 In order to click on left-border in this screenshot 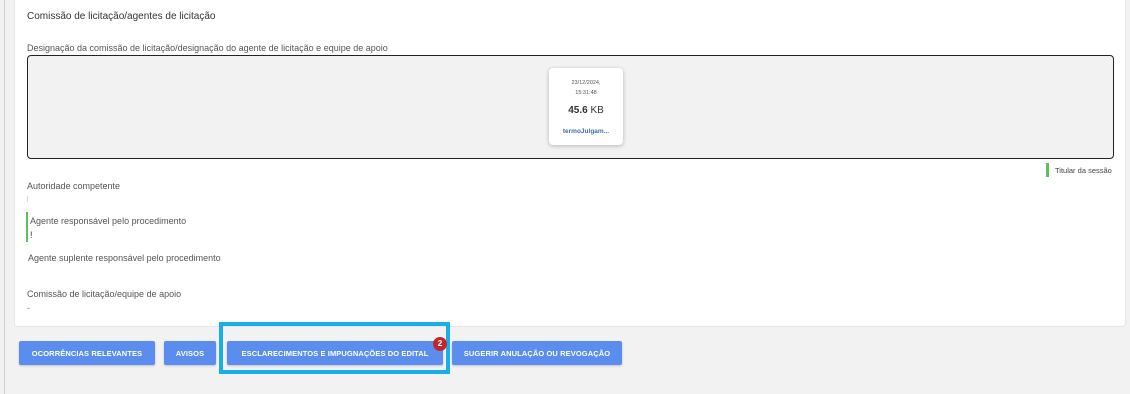, I will do `click(4, 197)`.